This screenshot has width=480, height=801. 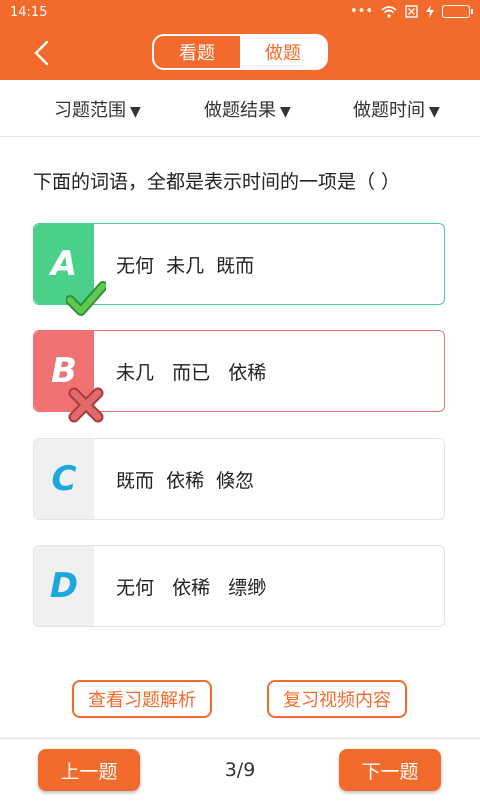 I want to click on charging-icon, so click(x=430, y=11).